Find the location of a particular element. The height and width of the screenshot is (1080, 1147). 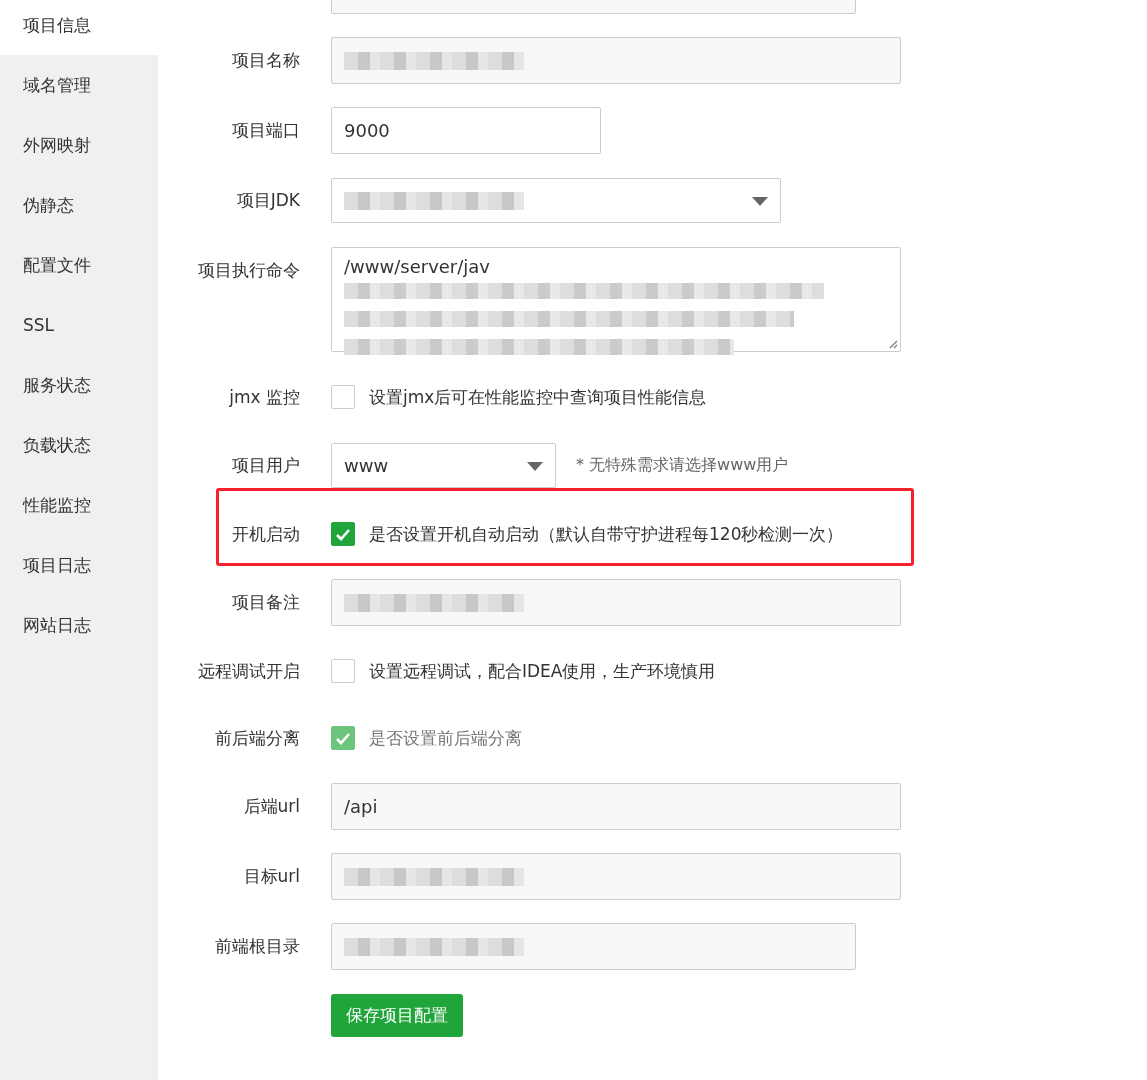

sidebar-item: 项目日志 is located at coordinates (79, 567).